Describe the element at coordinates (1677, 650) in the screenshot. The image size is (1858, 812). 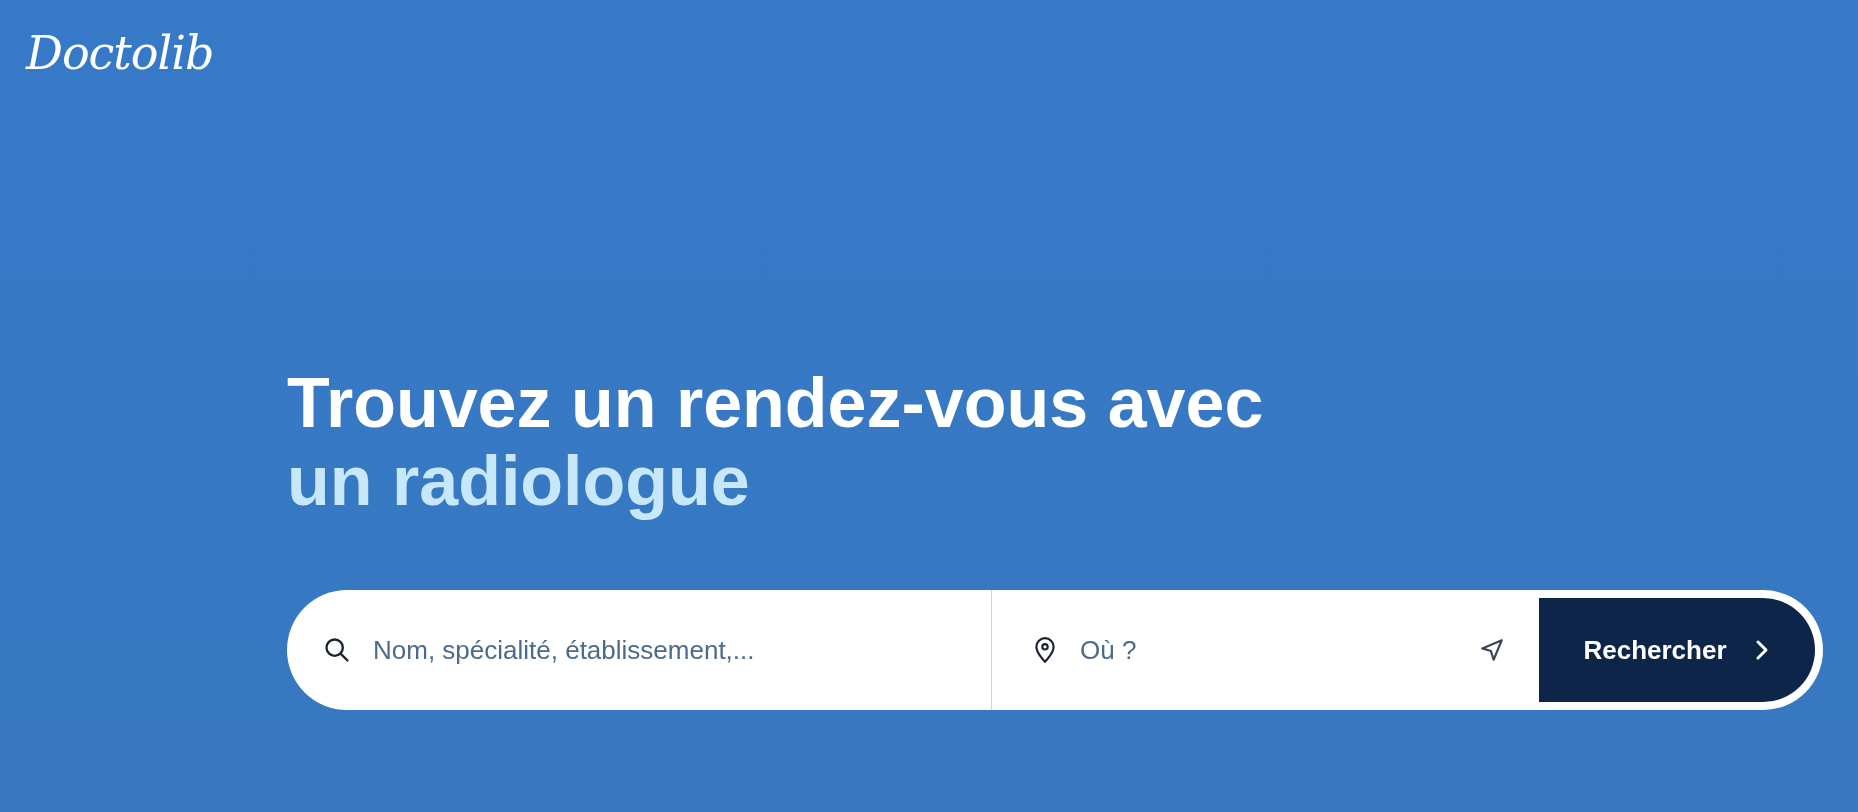
I see `search-button: Rechercher` at that location.